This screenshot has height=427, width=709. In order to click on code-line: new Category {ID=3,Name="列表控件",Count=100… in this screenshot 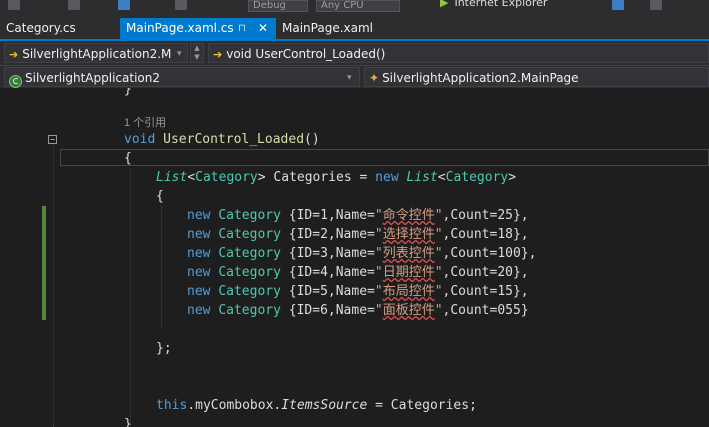, I will do `click(362, 253)`.